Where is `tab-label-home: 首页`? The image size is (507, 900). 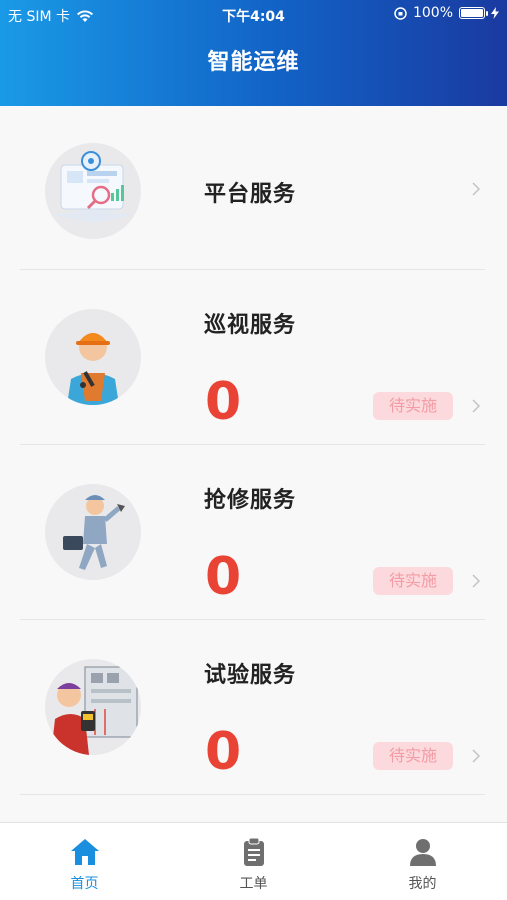
tab-label-home: 首页 is located at coordinates (84, 884).